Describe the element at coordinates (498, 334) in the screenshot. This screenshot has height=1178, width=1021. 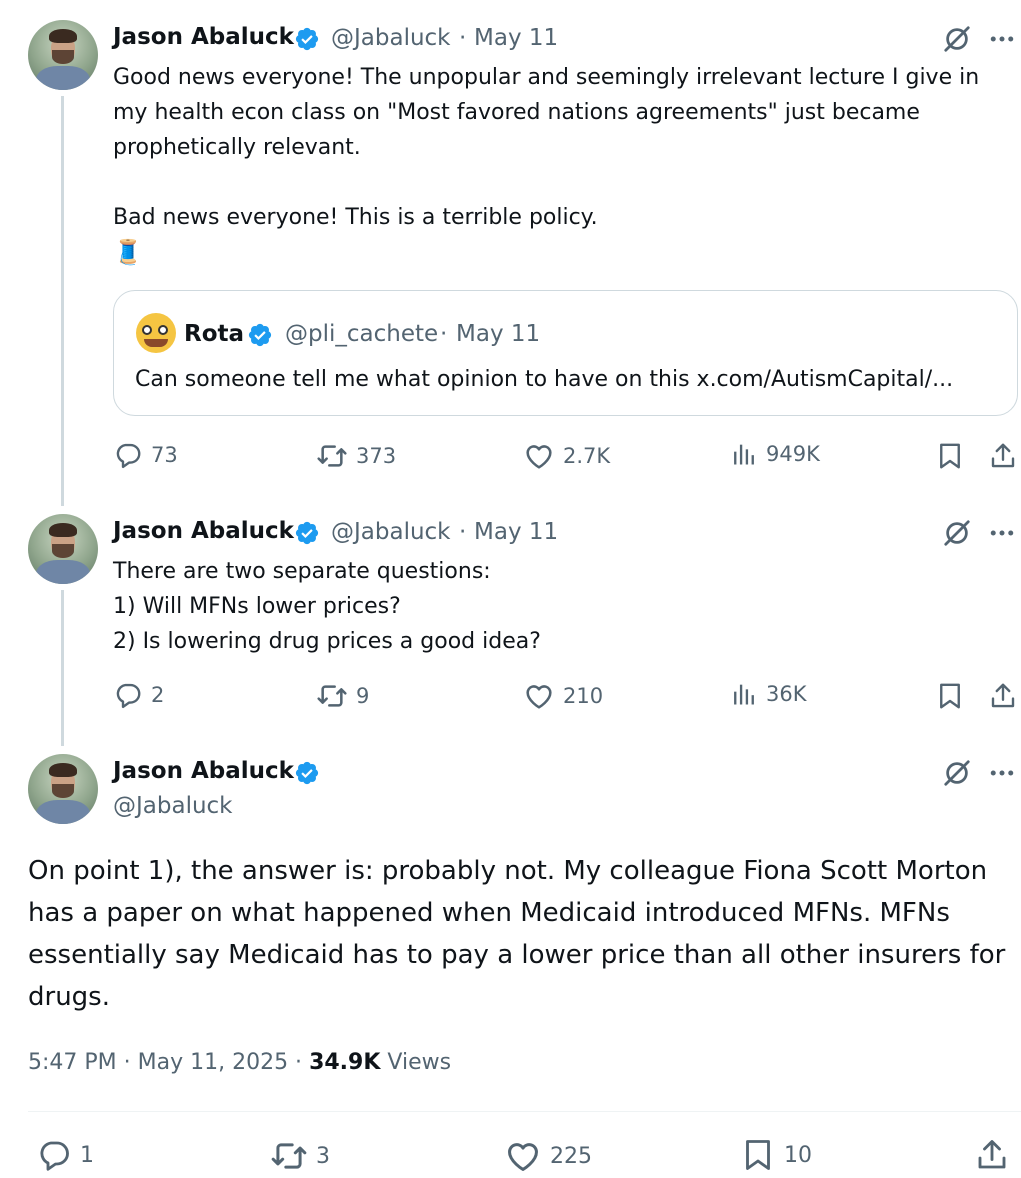
I see `quoted-tweet-date: May 11` at that location.